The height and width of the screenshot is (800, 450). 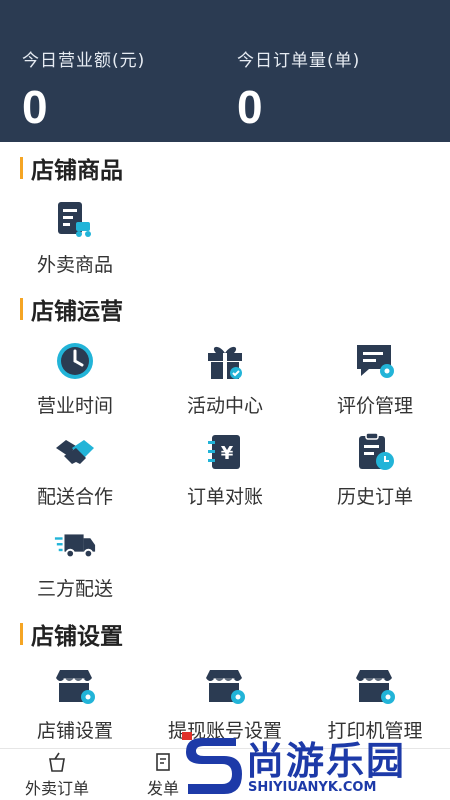 I want to click on section-title-goods: 店铺商品, so click(x=71, y=169).